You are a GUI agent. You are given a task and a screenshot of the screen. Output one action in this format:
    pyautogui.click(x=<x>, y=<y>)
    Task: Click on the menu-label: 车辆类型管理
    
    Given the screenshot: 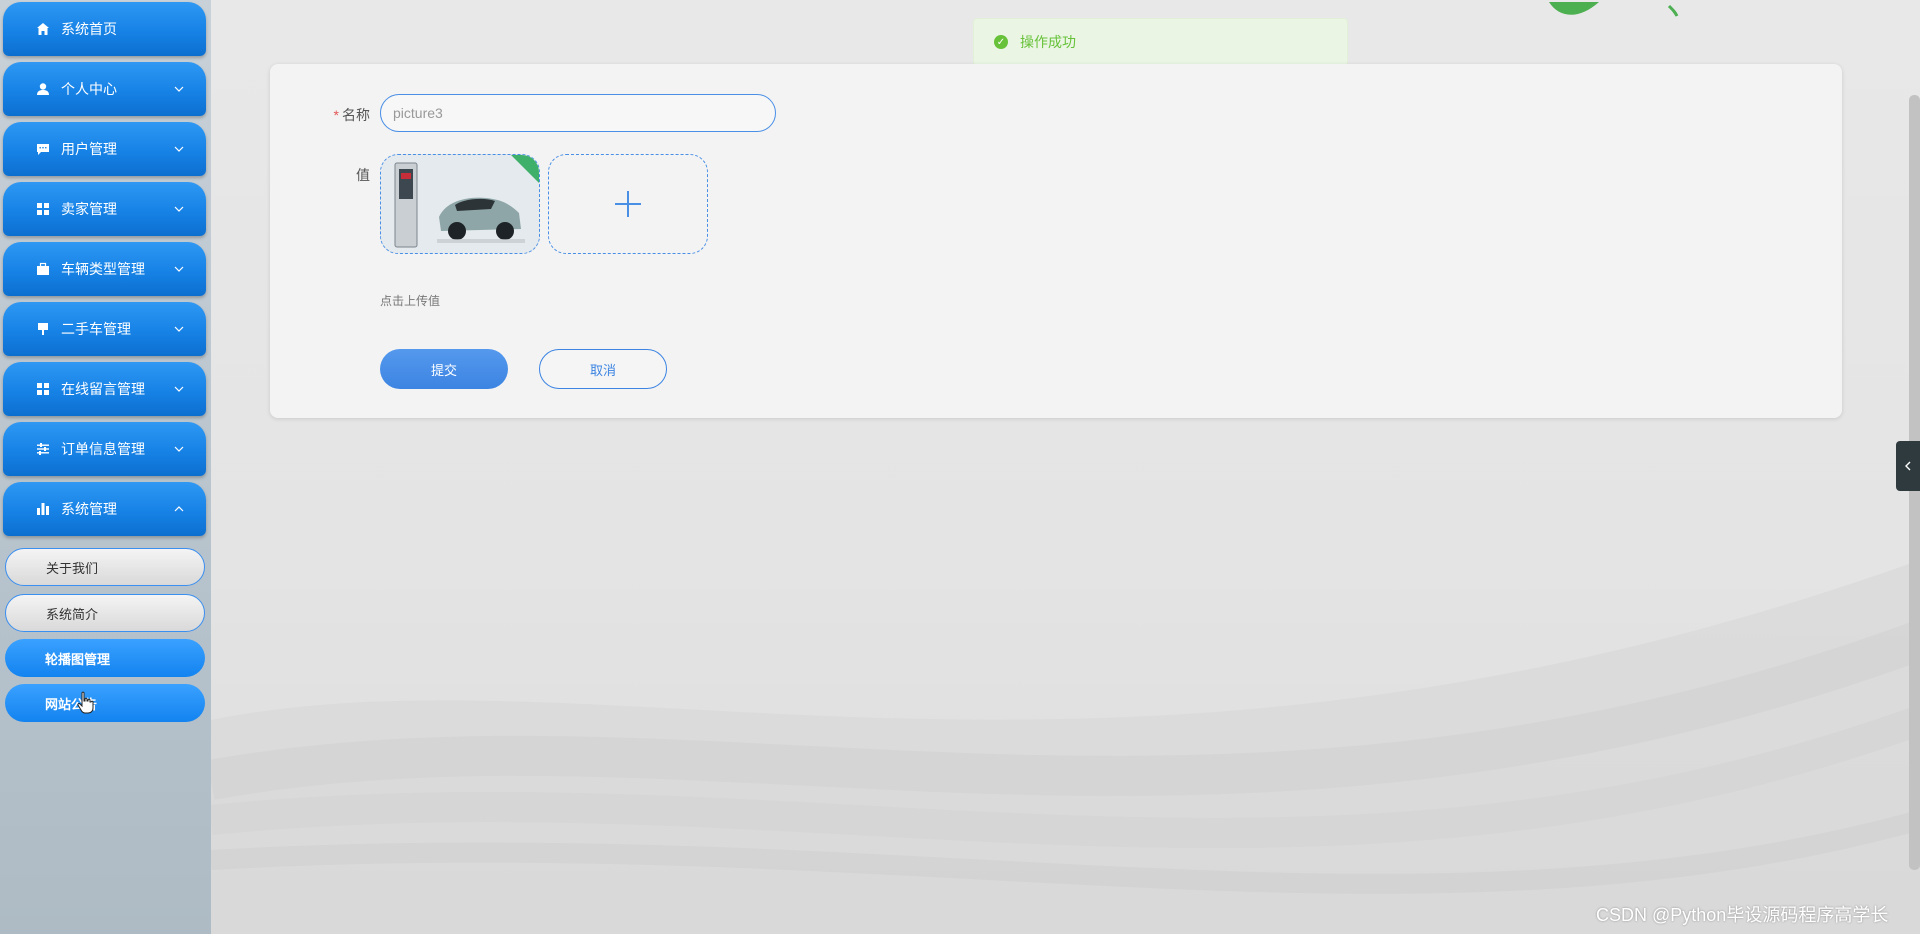 What is the action you would take?
    pyautogui.click(x=103, y=269)
    